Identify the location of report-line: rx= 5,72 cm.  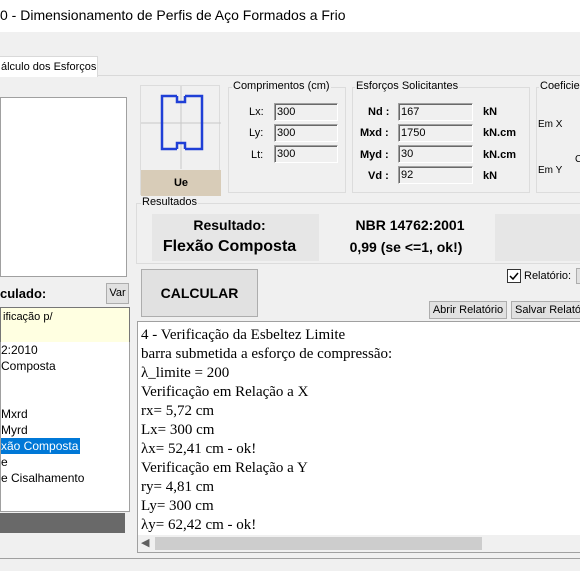
(178, 411).